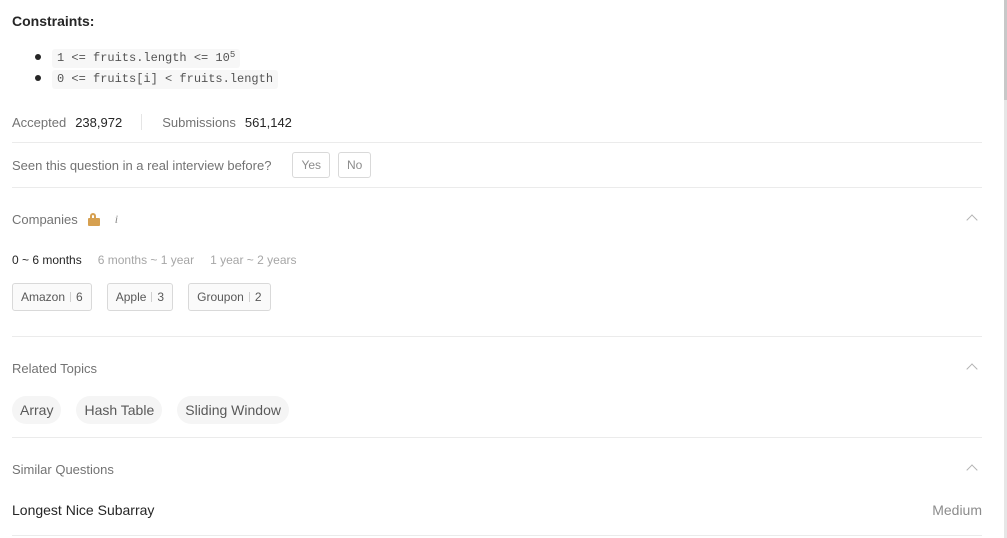 This screenshot has height=538, width=1007. Describe the element at coordinates (233, 410) in the screenshot. I see `topic-tag-sliding-window: Sliding Window` at that location.